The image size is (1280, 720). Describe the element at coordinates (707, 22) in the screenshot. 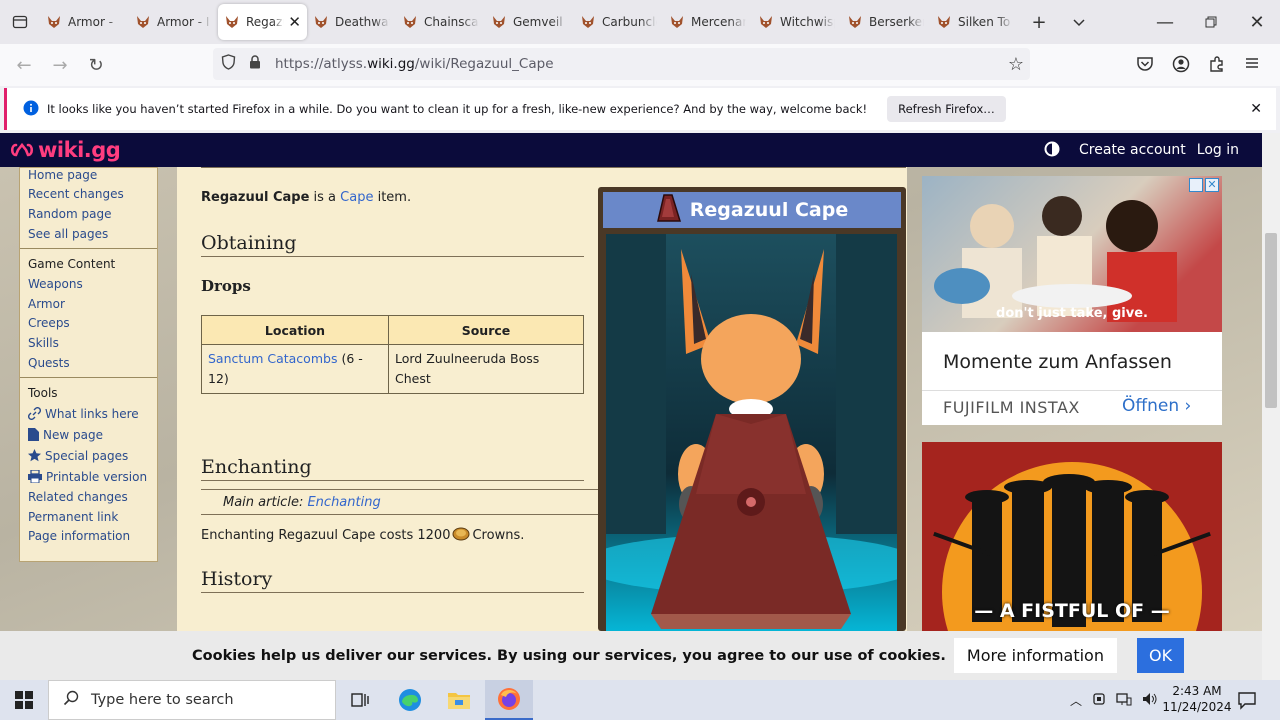

I see `tab-7: Mercenary` at that location.